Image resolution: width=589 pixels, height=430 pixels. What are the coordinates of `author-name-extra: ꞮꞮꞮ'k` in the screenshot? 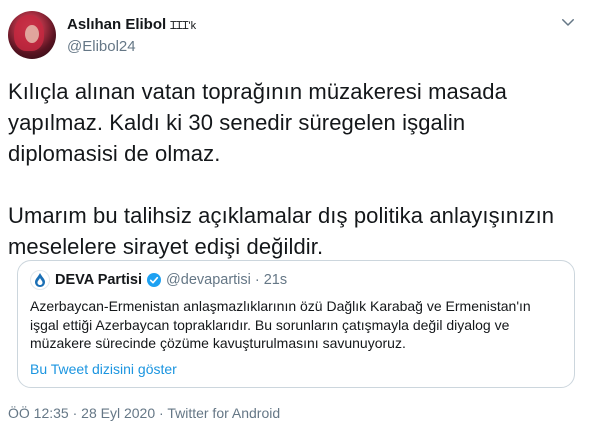 It's located at (183, 26).